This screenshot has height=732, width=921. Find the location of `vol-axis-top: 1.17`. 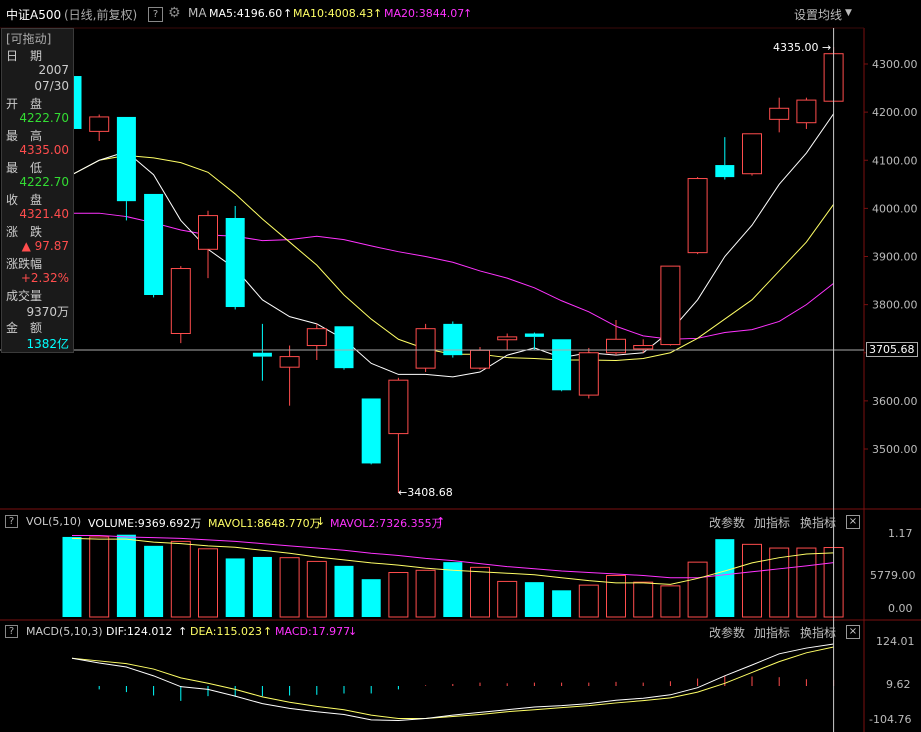

vol-axis-top: 1.17 is located at coordinates (900, 533).